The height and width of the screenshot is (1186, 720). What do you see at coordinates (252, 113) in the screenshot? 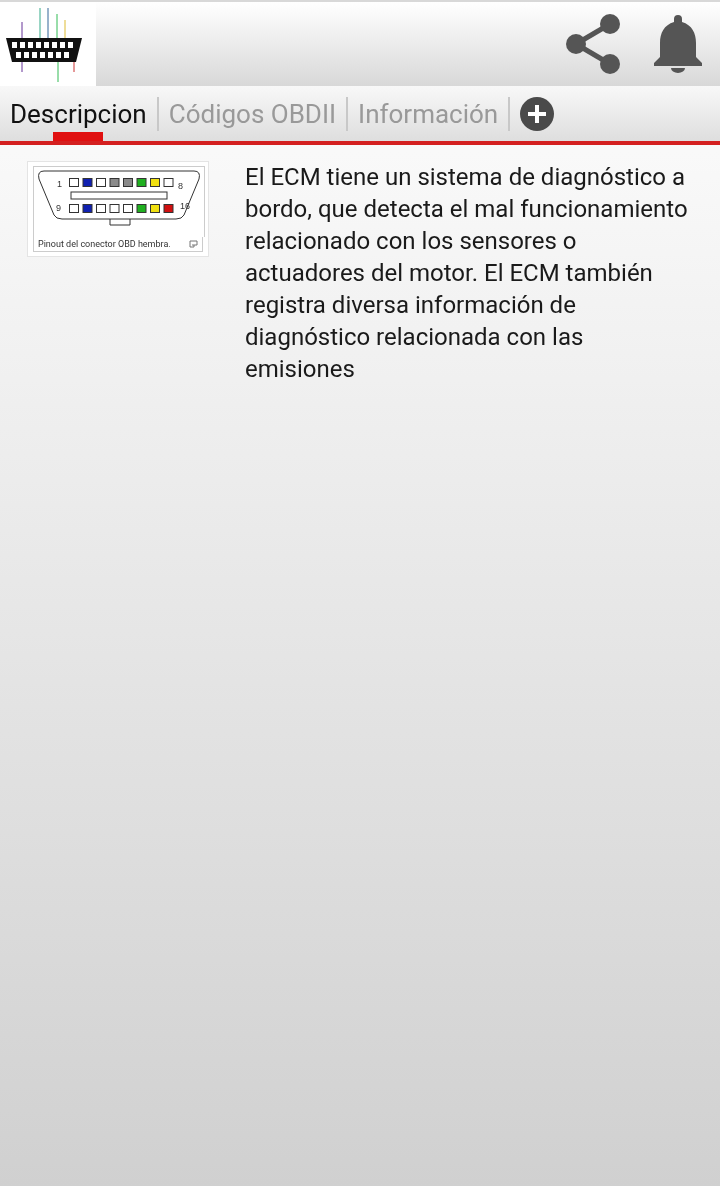
I see `tab: Códigos OBDII` at bounding box center [252, 113].